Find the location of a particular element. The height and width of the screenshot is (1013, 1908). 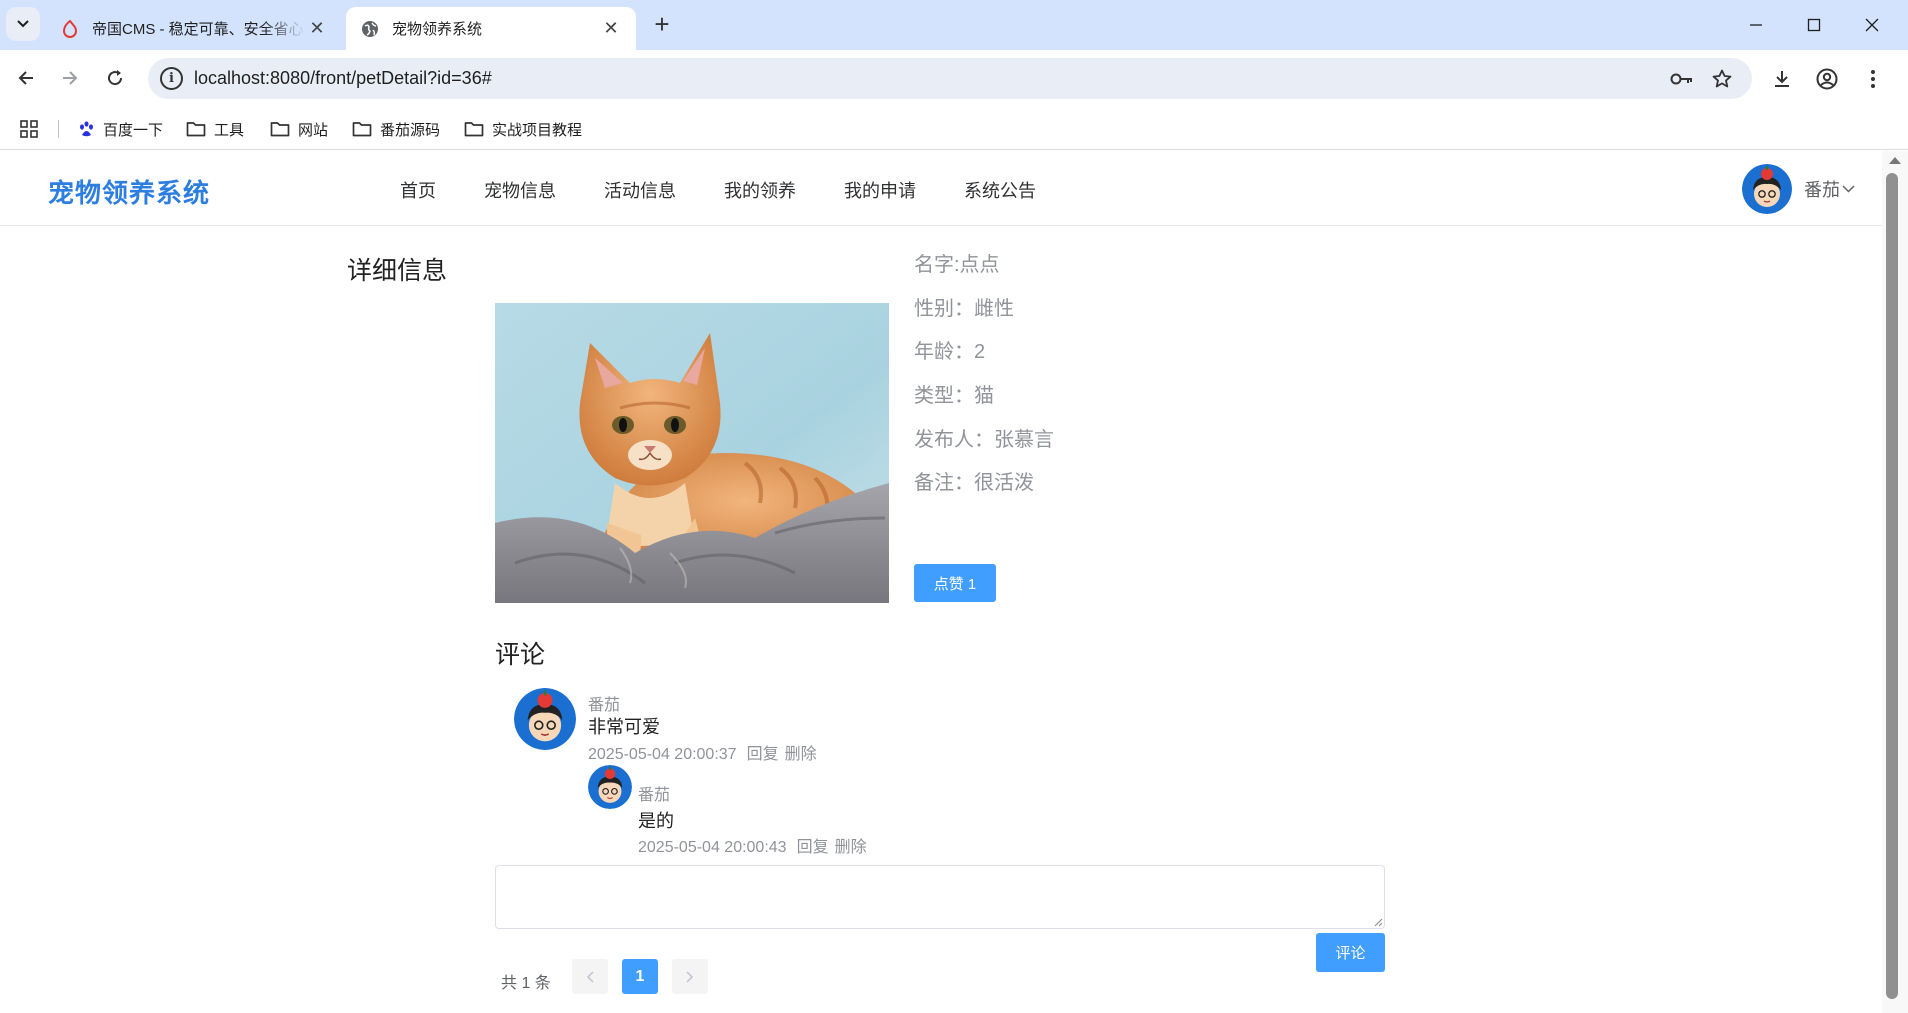

site-header: 宠物领养系统 首页 宠物信息 活动信息 我的领养 我的申请 系统公告 番茄 is located at coordinates (941, 188).